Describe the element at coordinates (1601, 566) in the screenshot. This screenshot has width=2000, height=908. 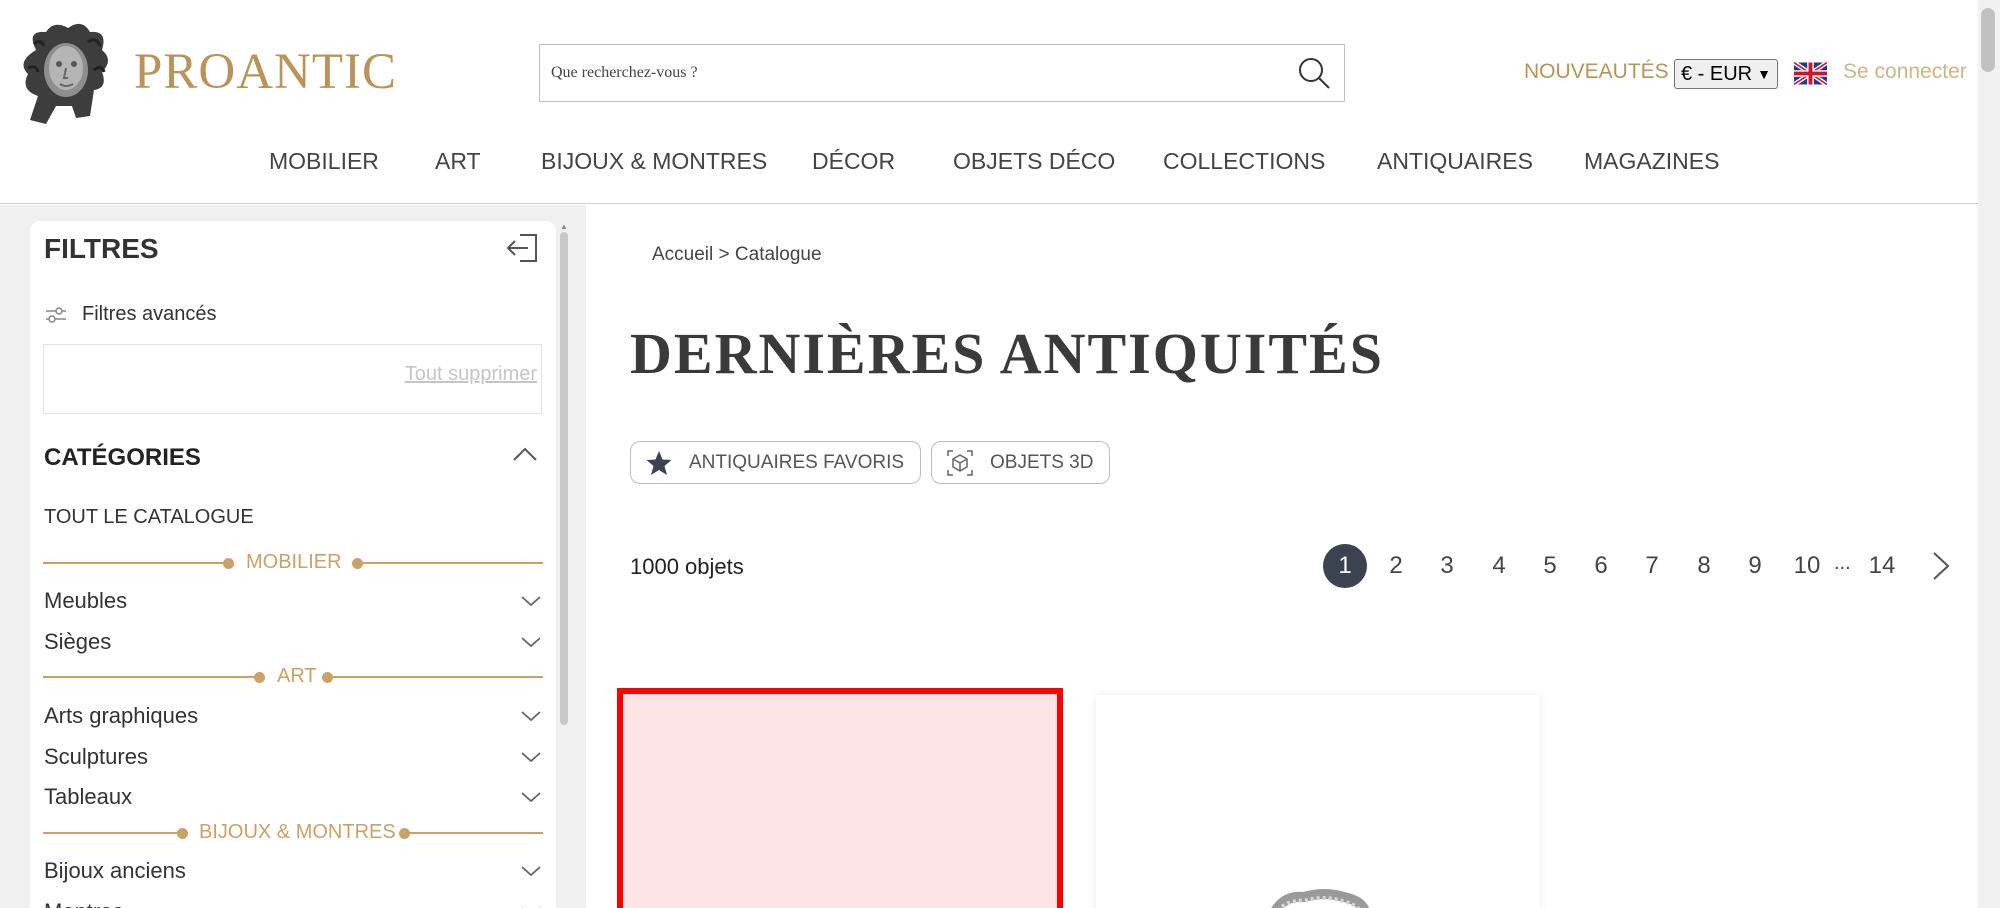
I see `page-button-6: 6` at that location.